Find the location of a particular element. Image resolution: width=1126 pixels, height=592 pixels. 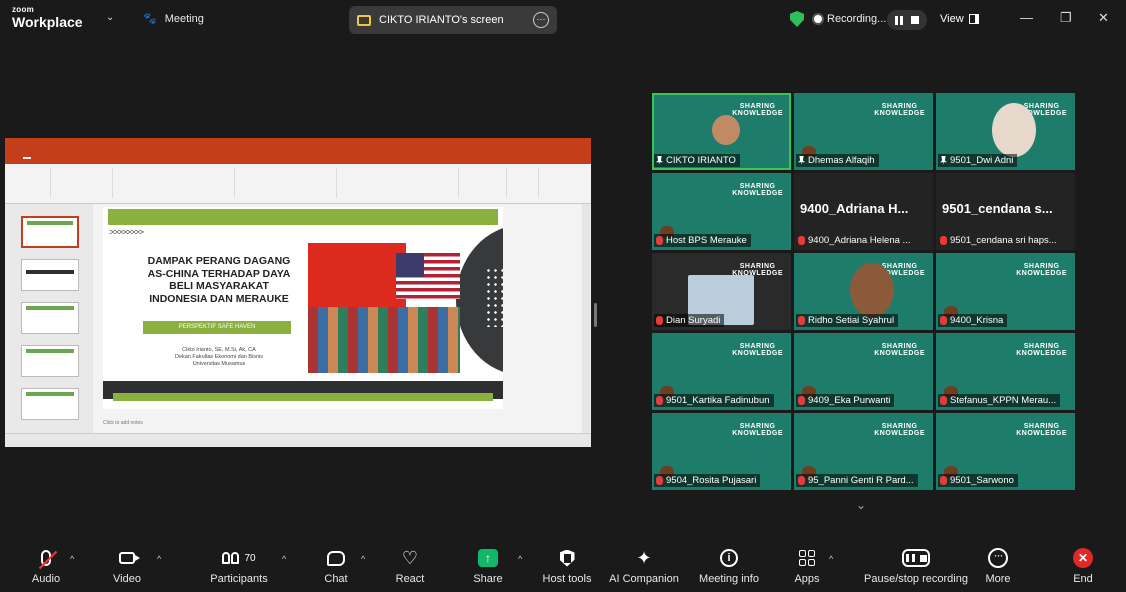

pause-stop-recording-icon is located at coordinates (916, 558).